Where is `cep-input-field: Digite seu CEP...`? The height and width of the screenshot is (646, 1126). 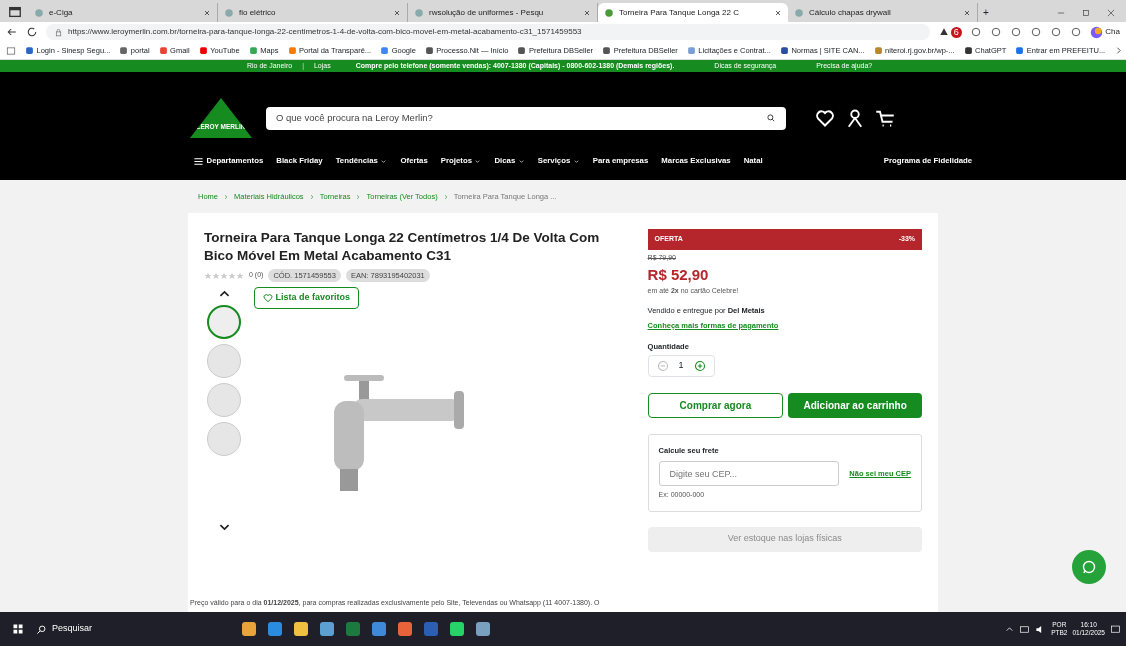 cep-input-field: Digite seu CEP... is located at coordinates (748, 473).